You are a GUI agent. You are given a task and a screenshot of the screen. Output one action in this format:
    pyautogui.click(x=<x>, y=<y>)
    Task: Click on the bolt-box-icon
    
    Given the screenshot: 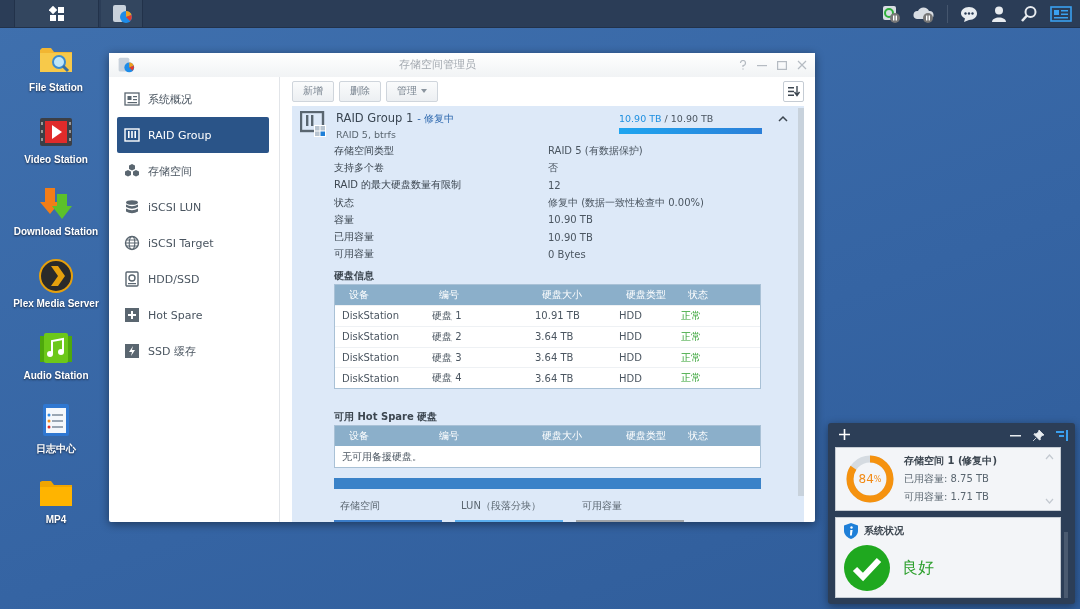 What is the action you would take?
    pyautogui.click(x=132, y=351)
    